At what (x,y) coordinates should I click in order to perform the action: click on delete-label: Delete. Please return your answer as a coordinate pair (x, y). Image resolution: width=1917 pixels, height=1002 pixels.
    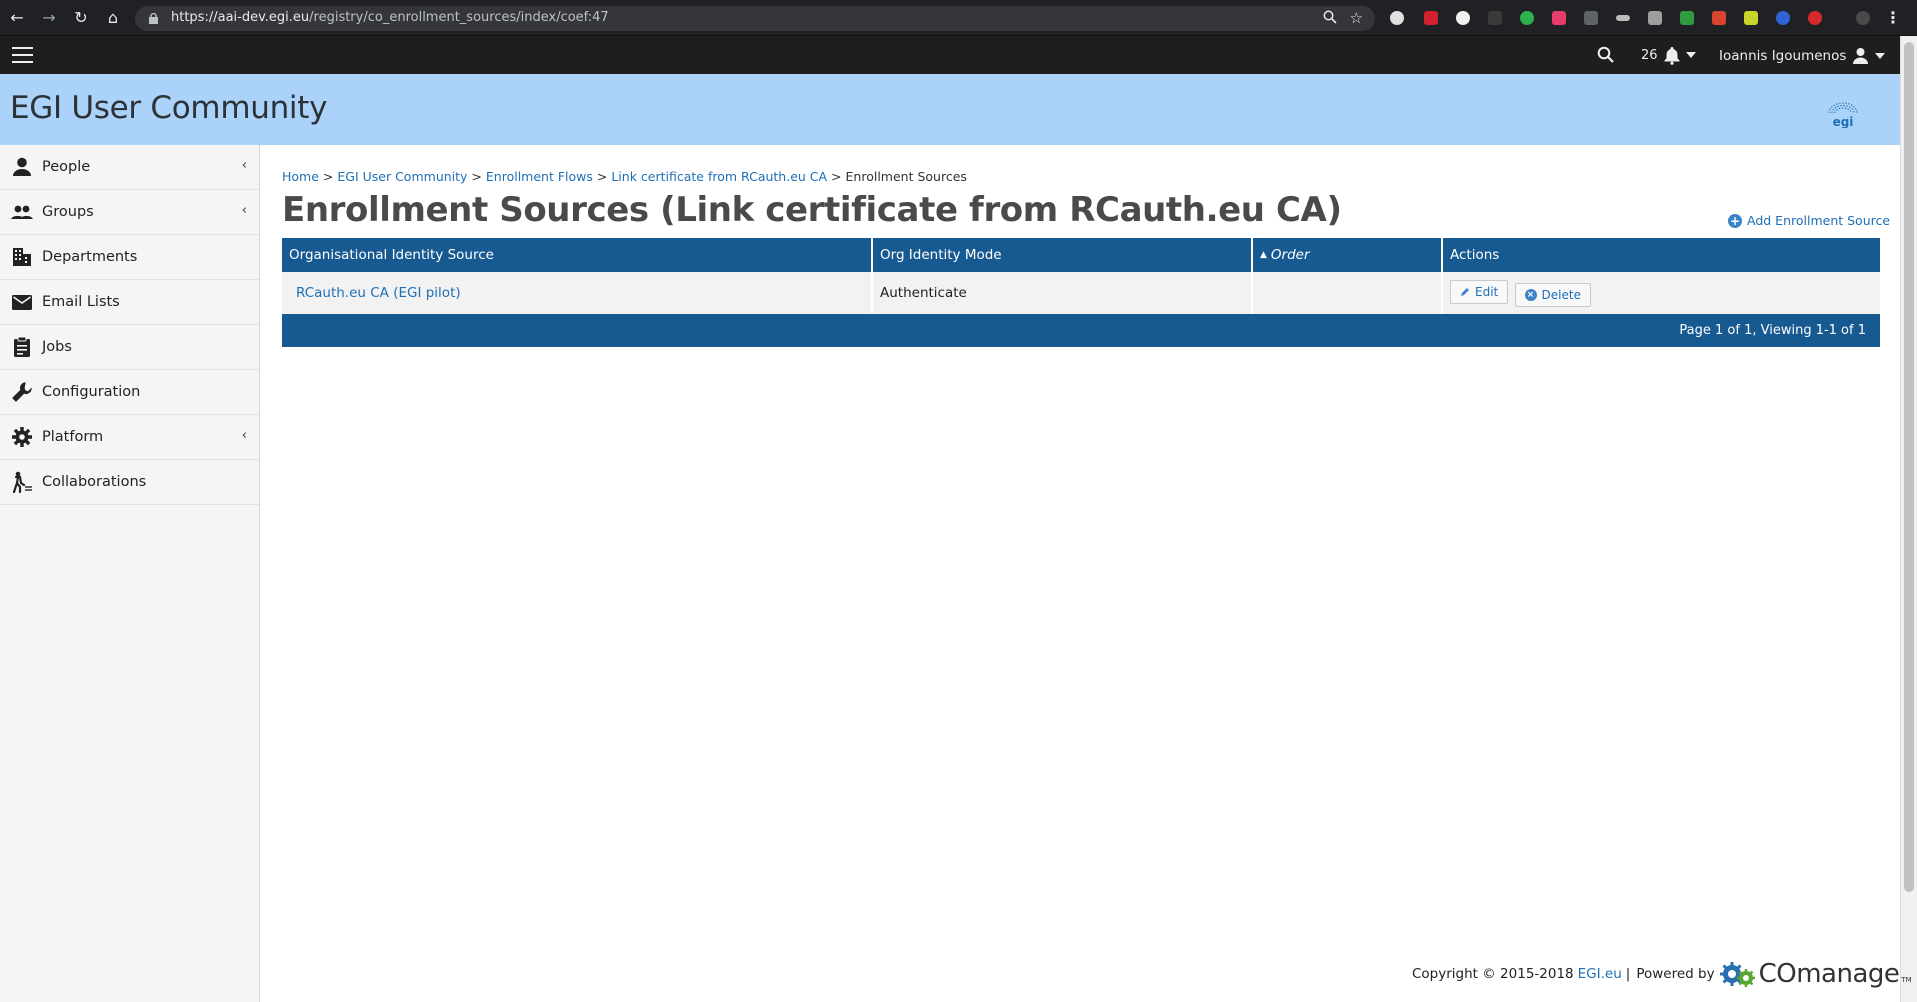
    Looking at the image, I should click on (1561, 294).